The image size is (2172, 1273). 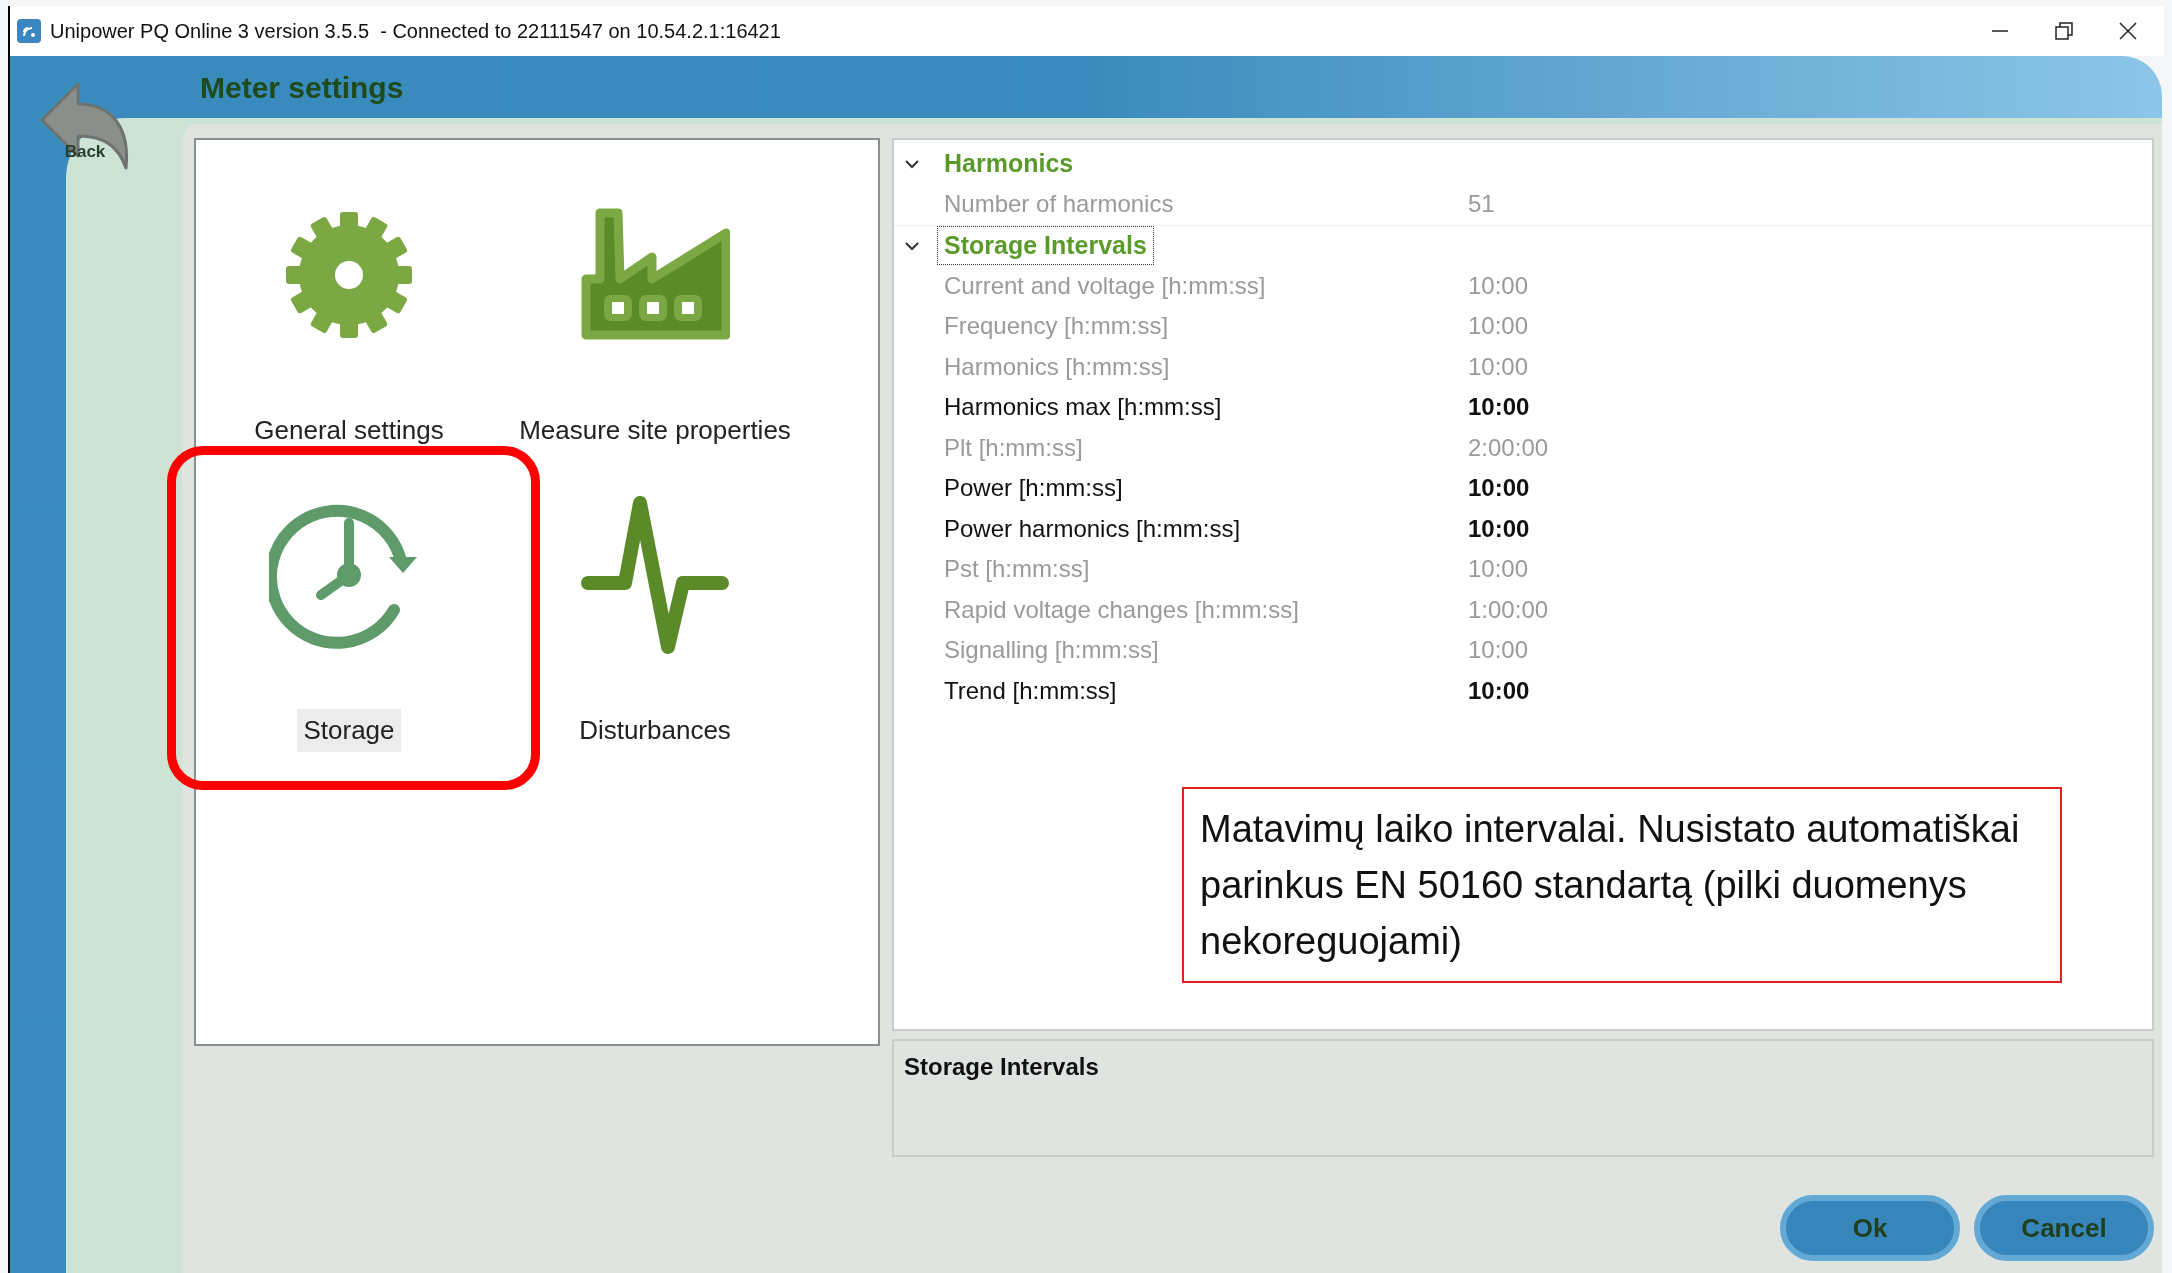 I want to click on description-title: Storage Intervals, so click(x=1001, y=1066).